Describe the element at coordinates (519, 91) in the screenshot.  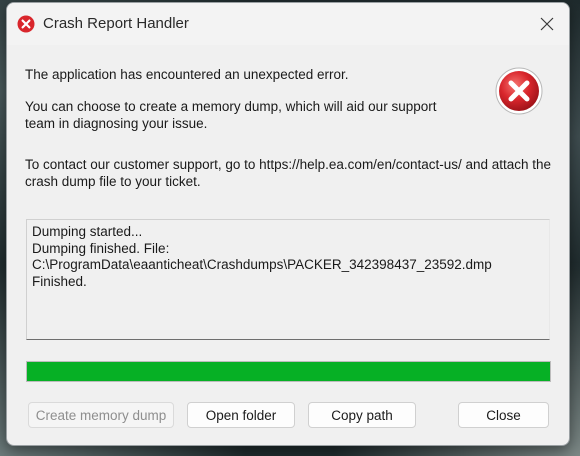
I see `error-large-icon` at that location.